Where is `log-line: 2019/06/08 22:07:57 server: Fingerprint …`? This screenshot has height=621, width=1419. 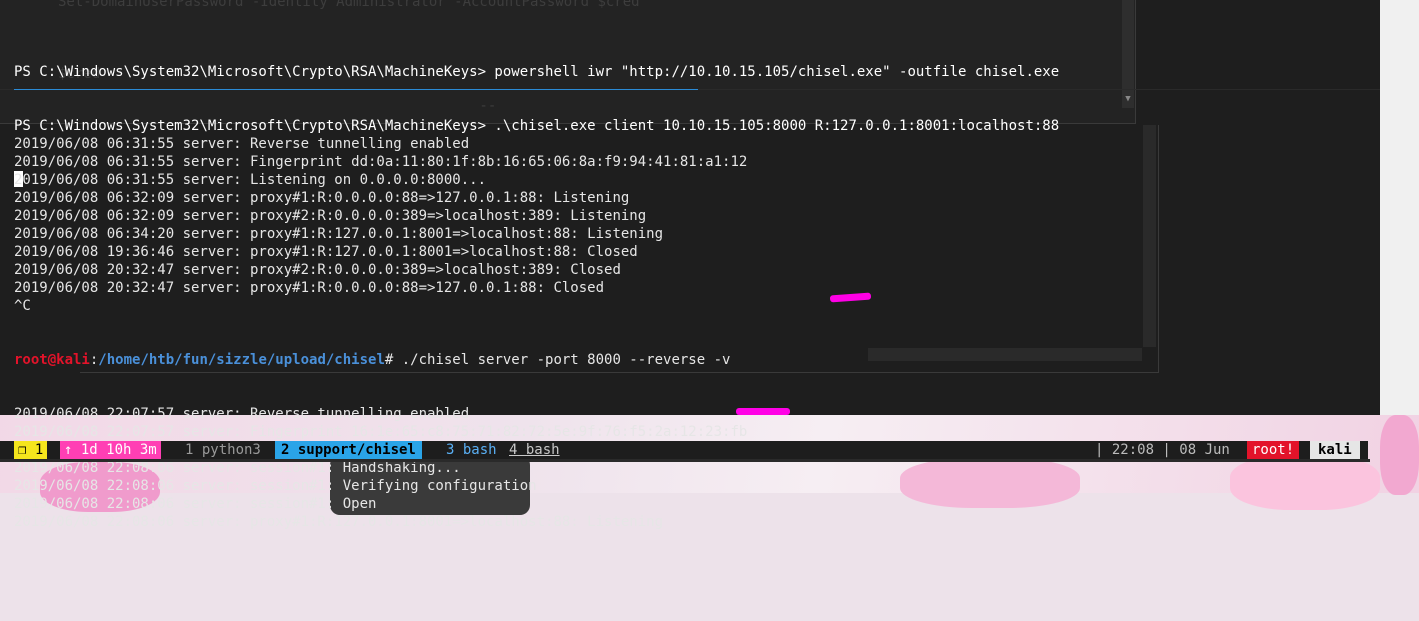
log-line: 2019/06/08 22:07:57 server: Fingerprint … is located at coordinates (381, 432).